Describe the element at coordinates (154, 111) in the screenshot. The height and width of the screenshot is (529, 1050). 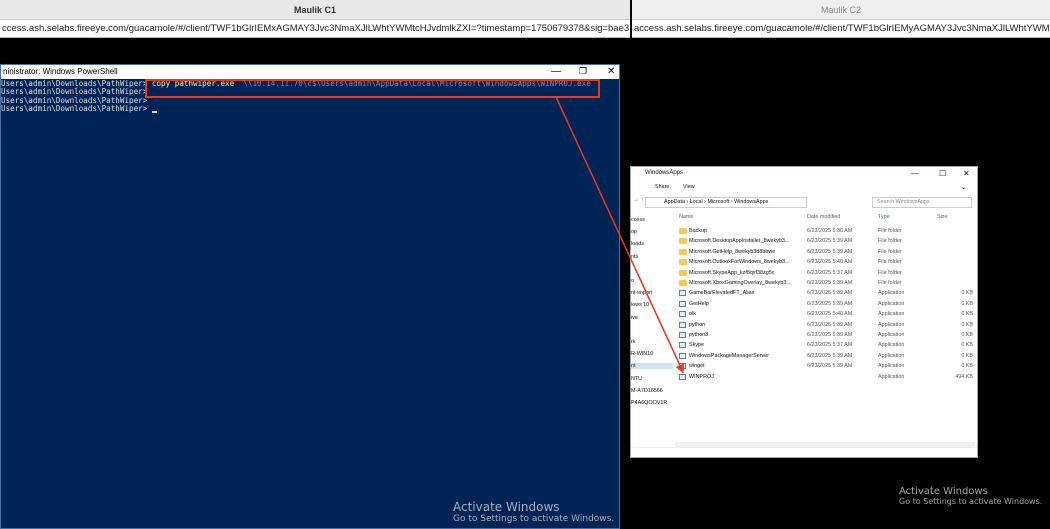
I see `console-cursor` at that location.